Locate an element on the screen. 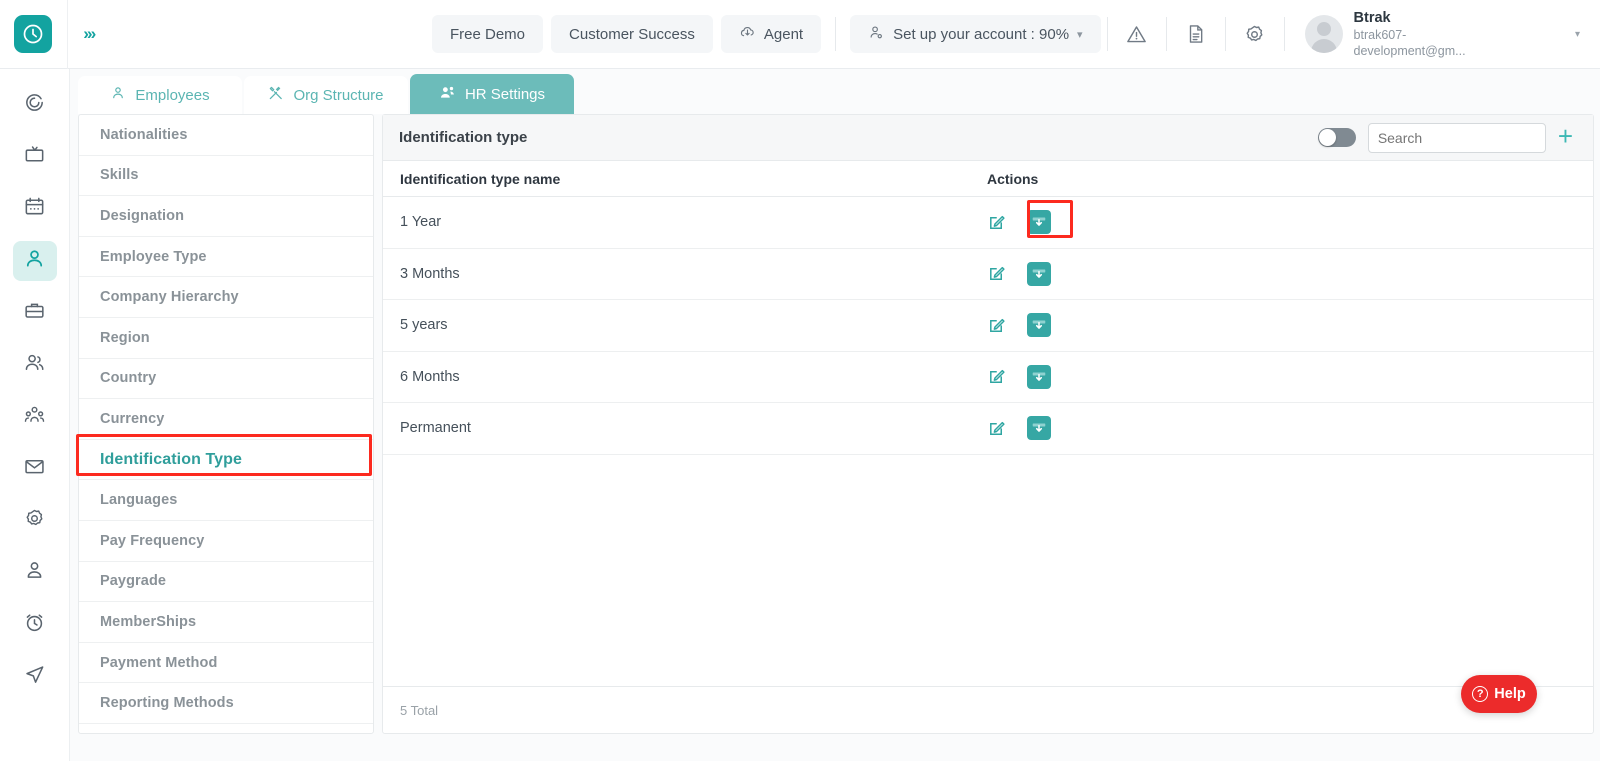 This screenshot has width=1600, height=761. tools-icon is located at coordinates (276, 95).